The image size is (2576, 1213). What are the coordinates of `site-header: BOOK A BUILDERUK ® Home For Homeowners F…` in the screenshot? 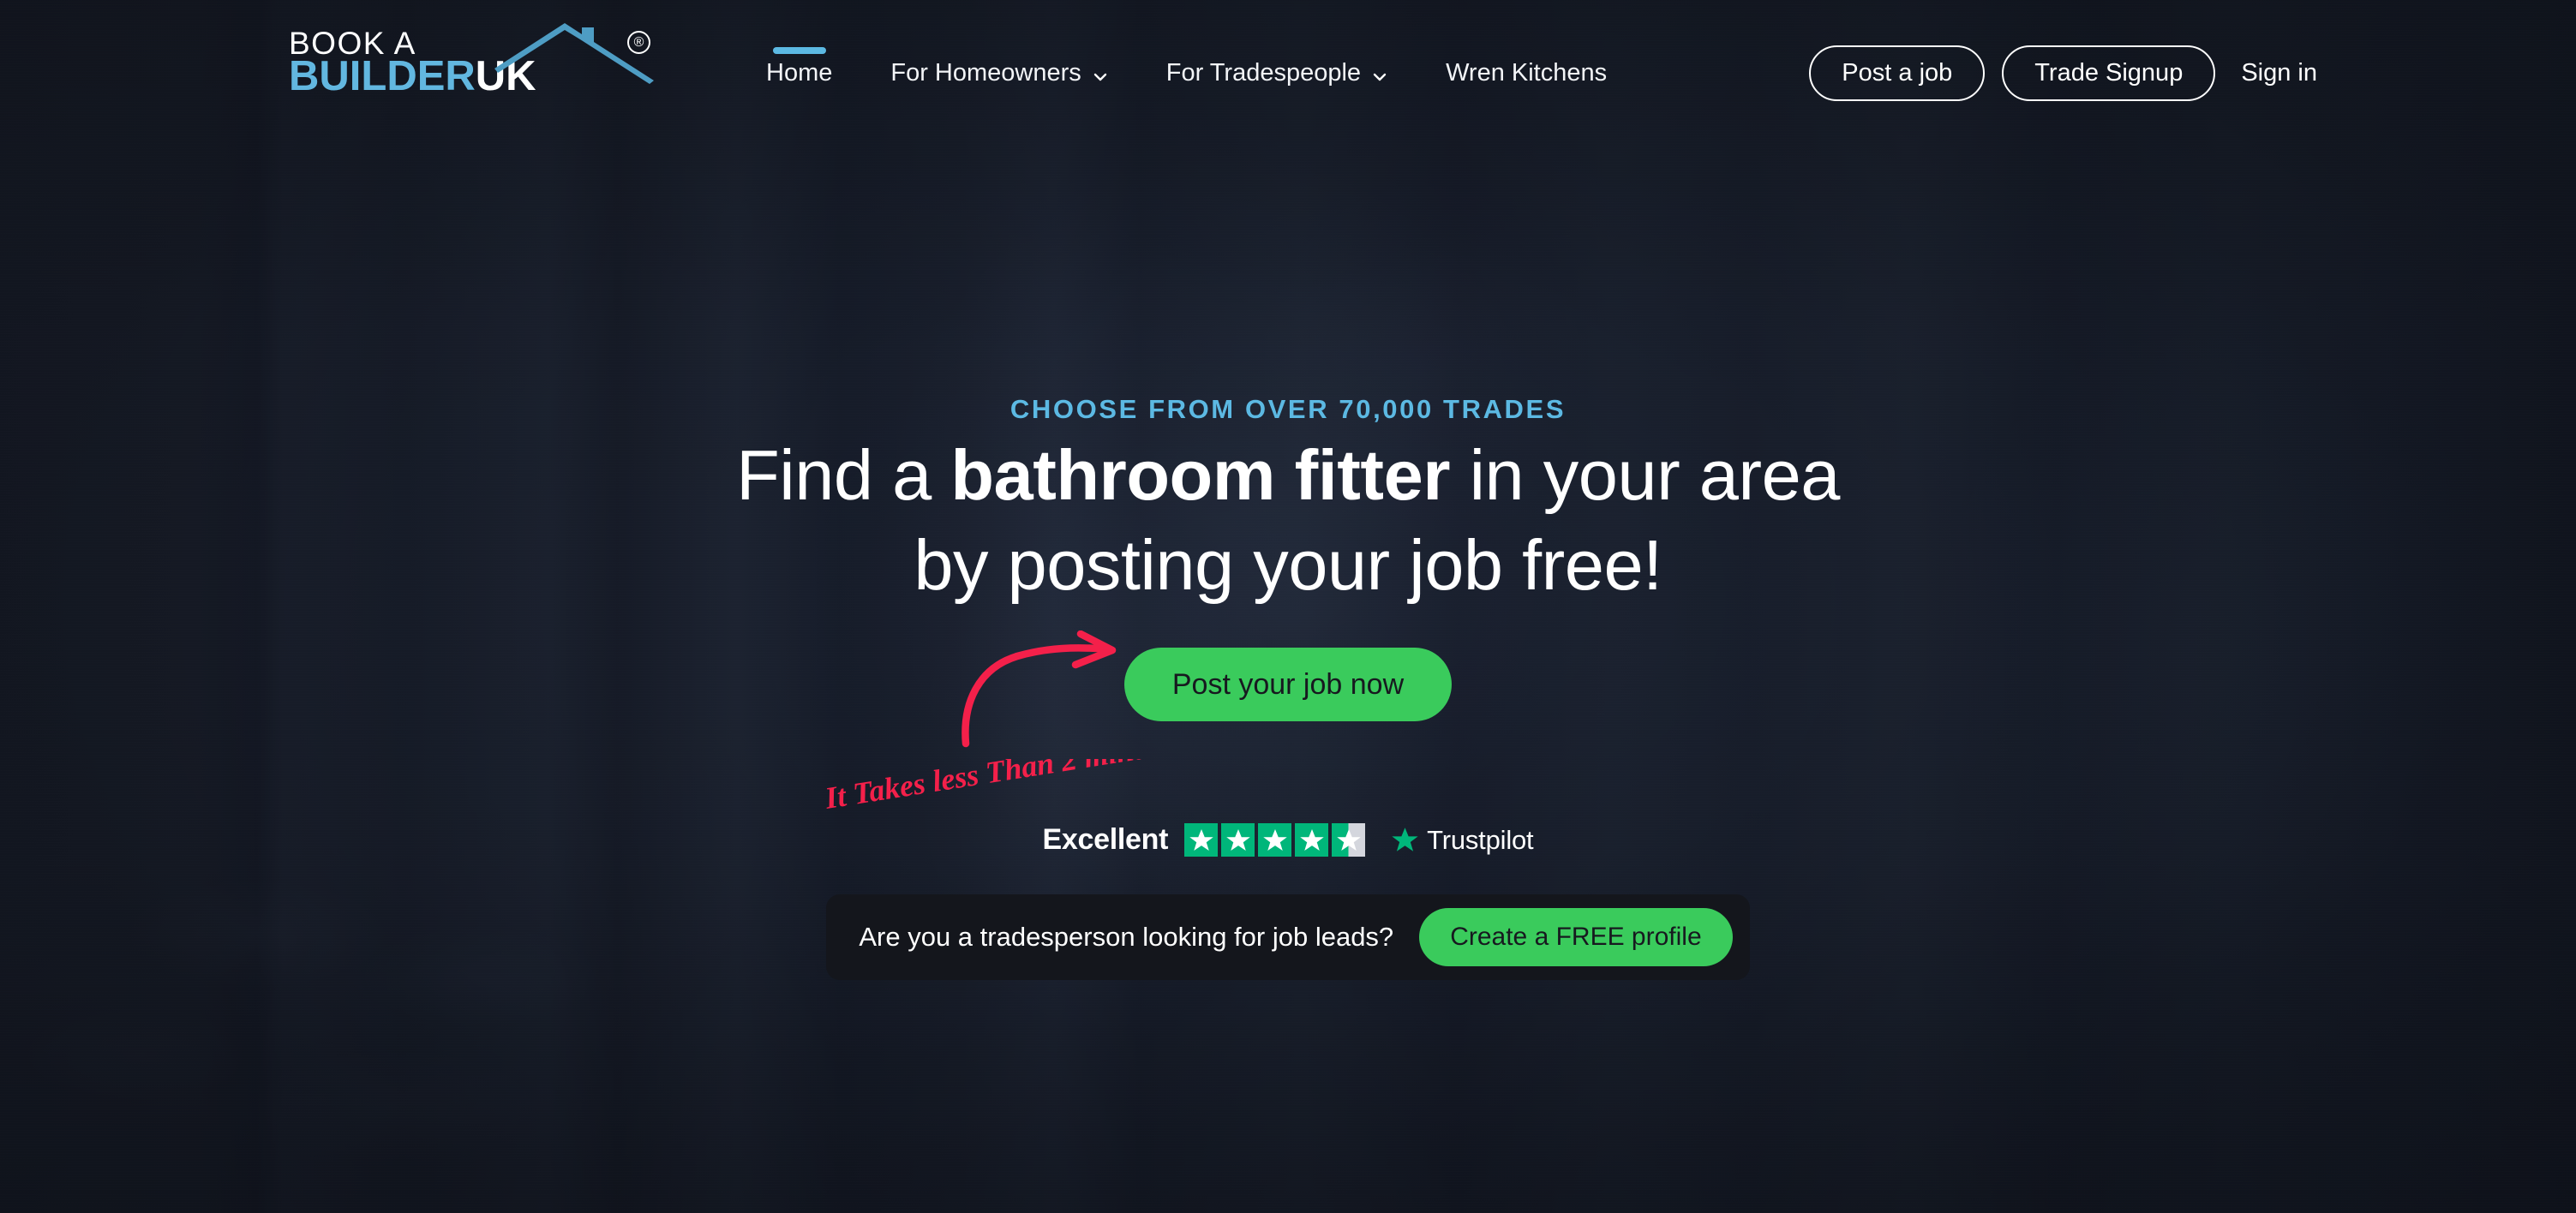 It's located at (1288, 73).